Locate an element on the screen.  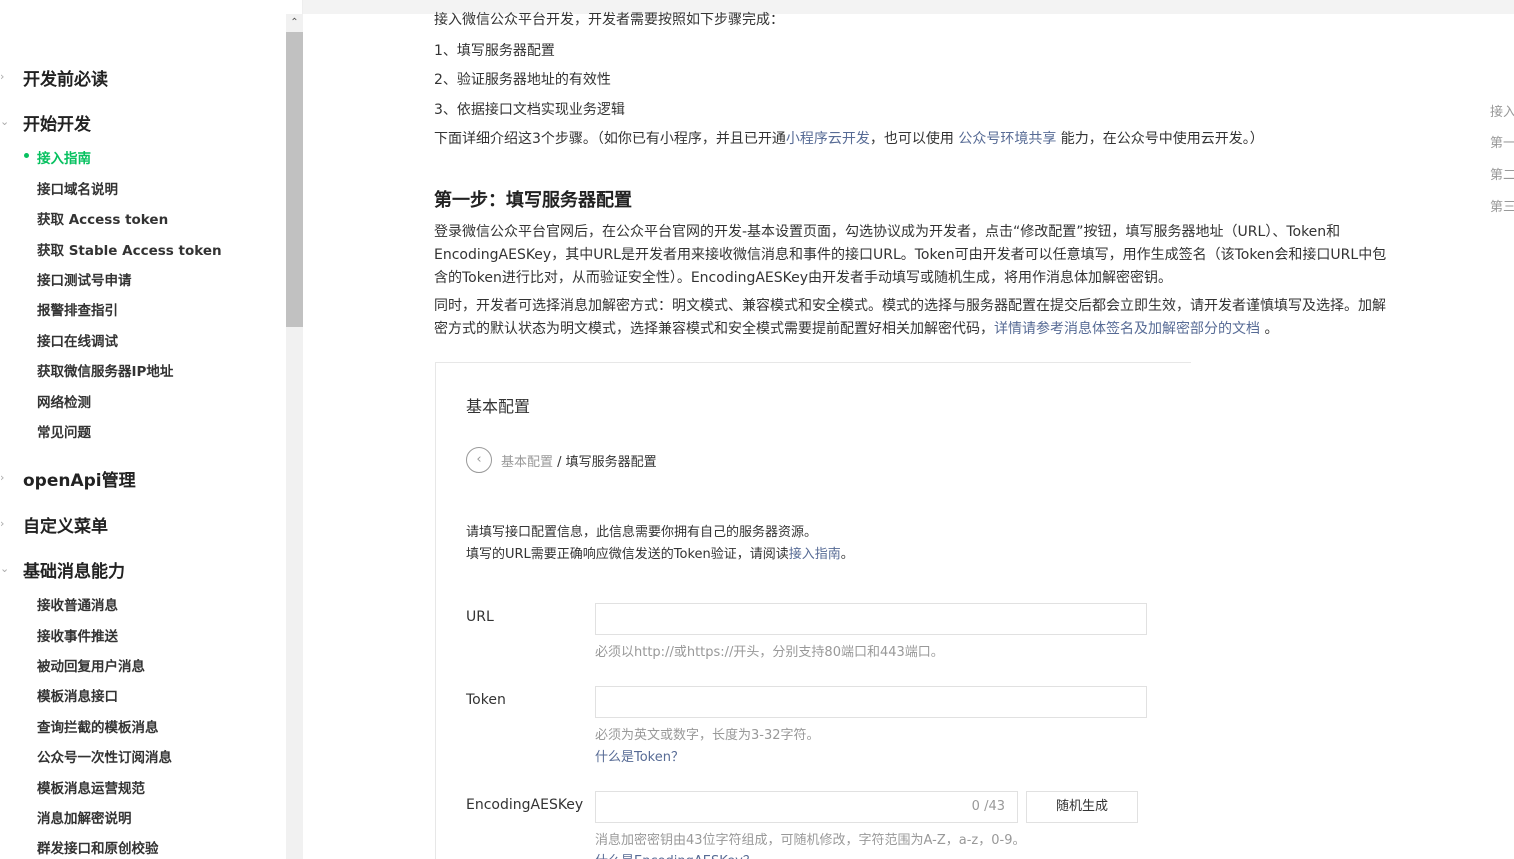
sidebar-item-encrypt: 消息加解密说明 is located at coordinates (84, 817).